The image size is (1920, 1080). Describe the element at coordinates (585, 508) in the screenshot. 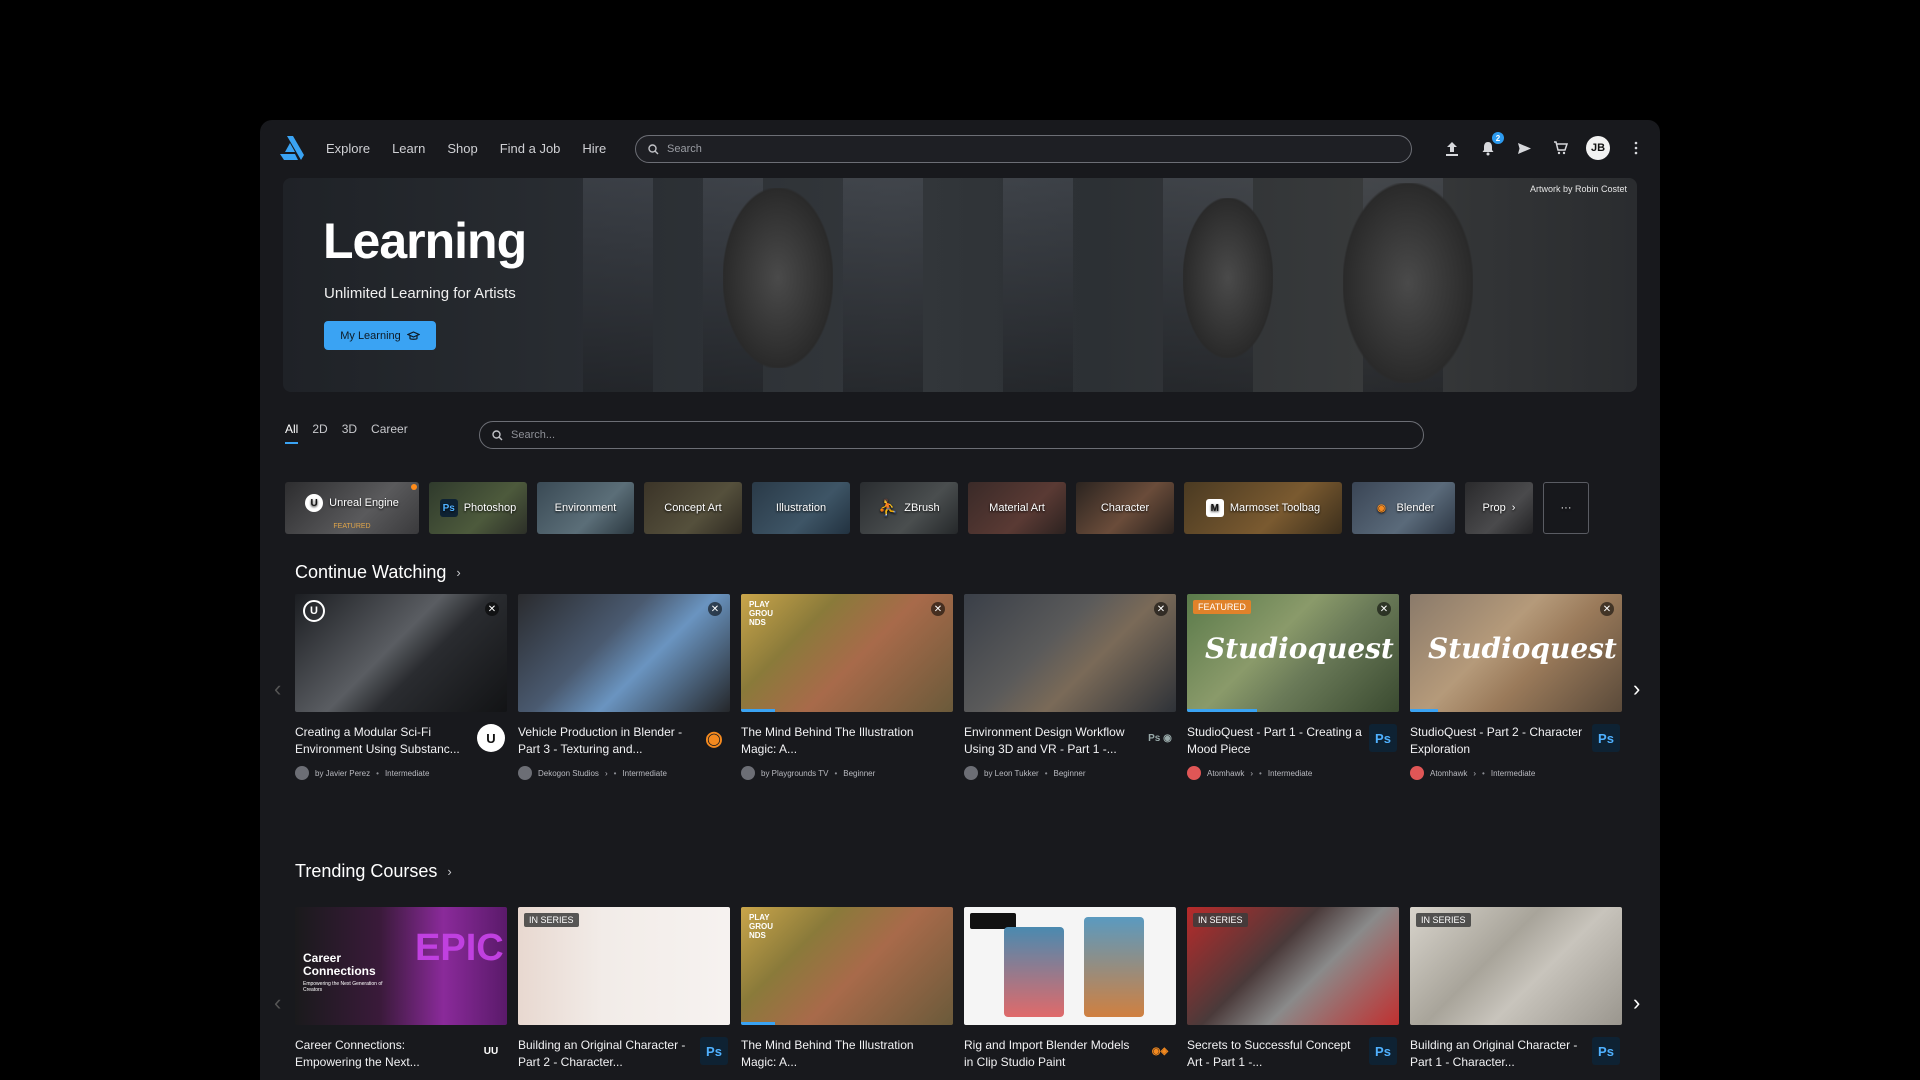

I see `chip-environment: Environment` at that location.